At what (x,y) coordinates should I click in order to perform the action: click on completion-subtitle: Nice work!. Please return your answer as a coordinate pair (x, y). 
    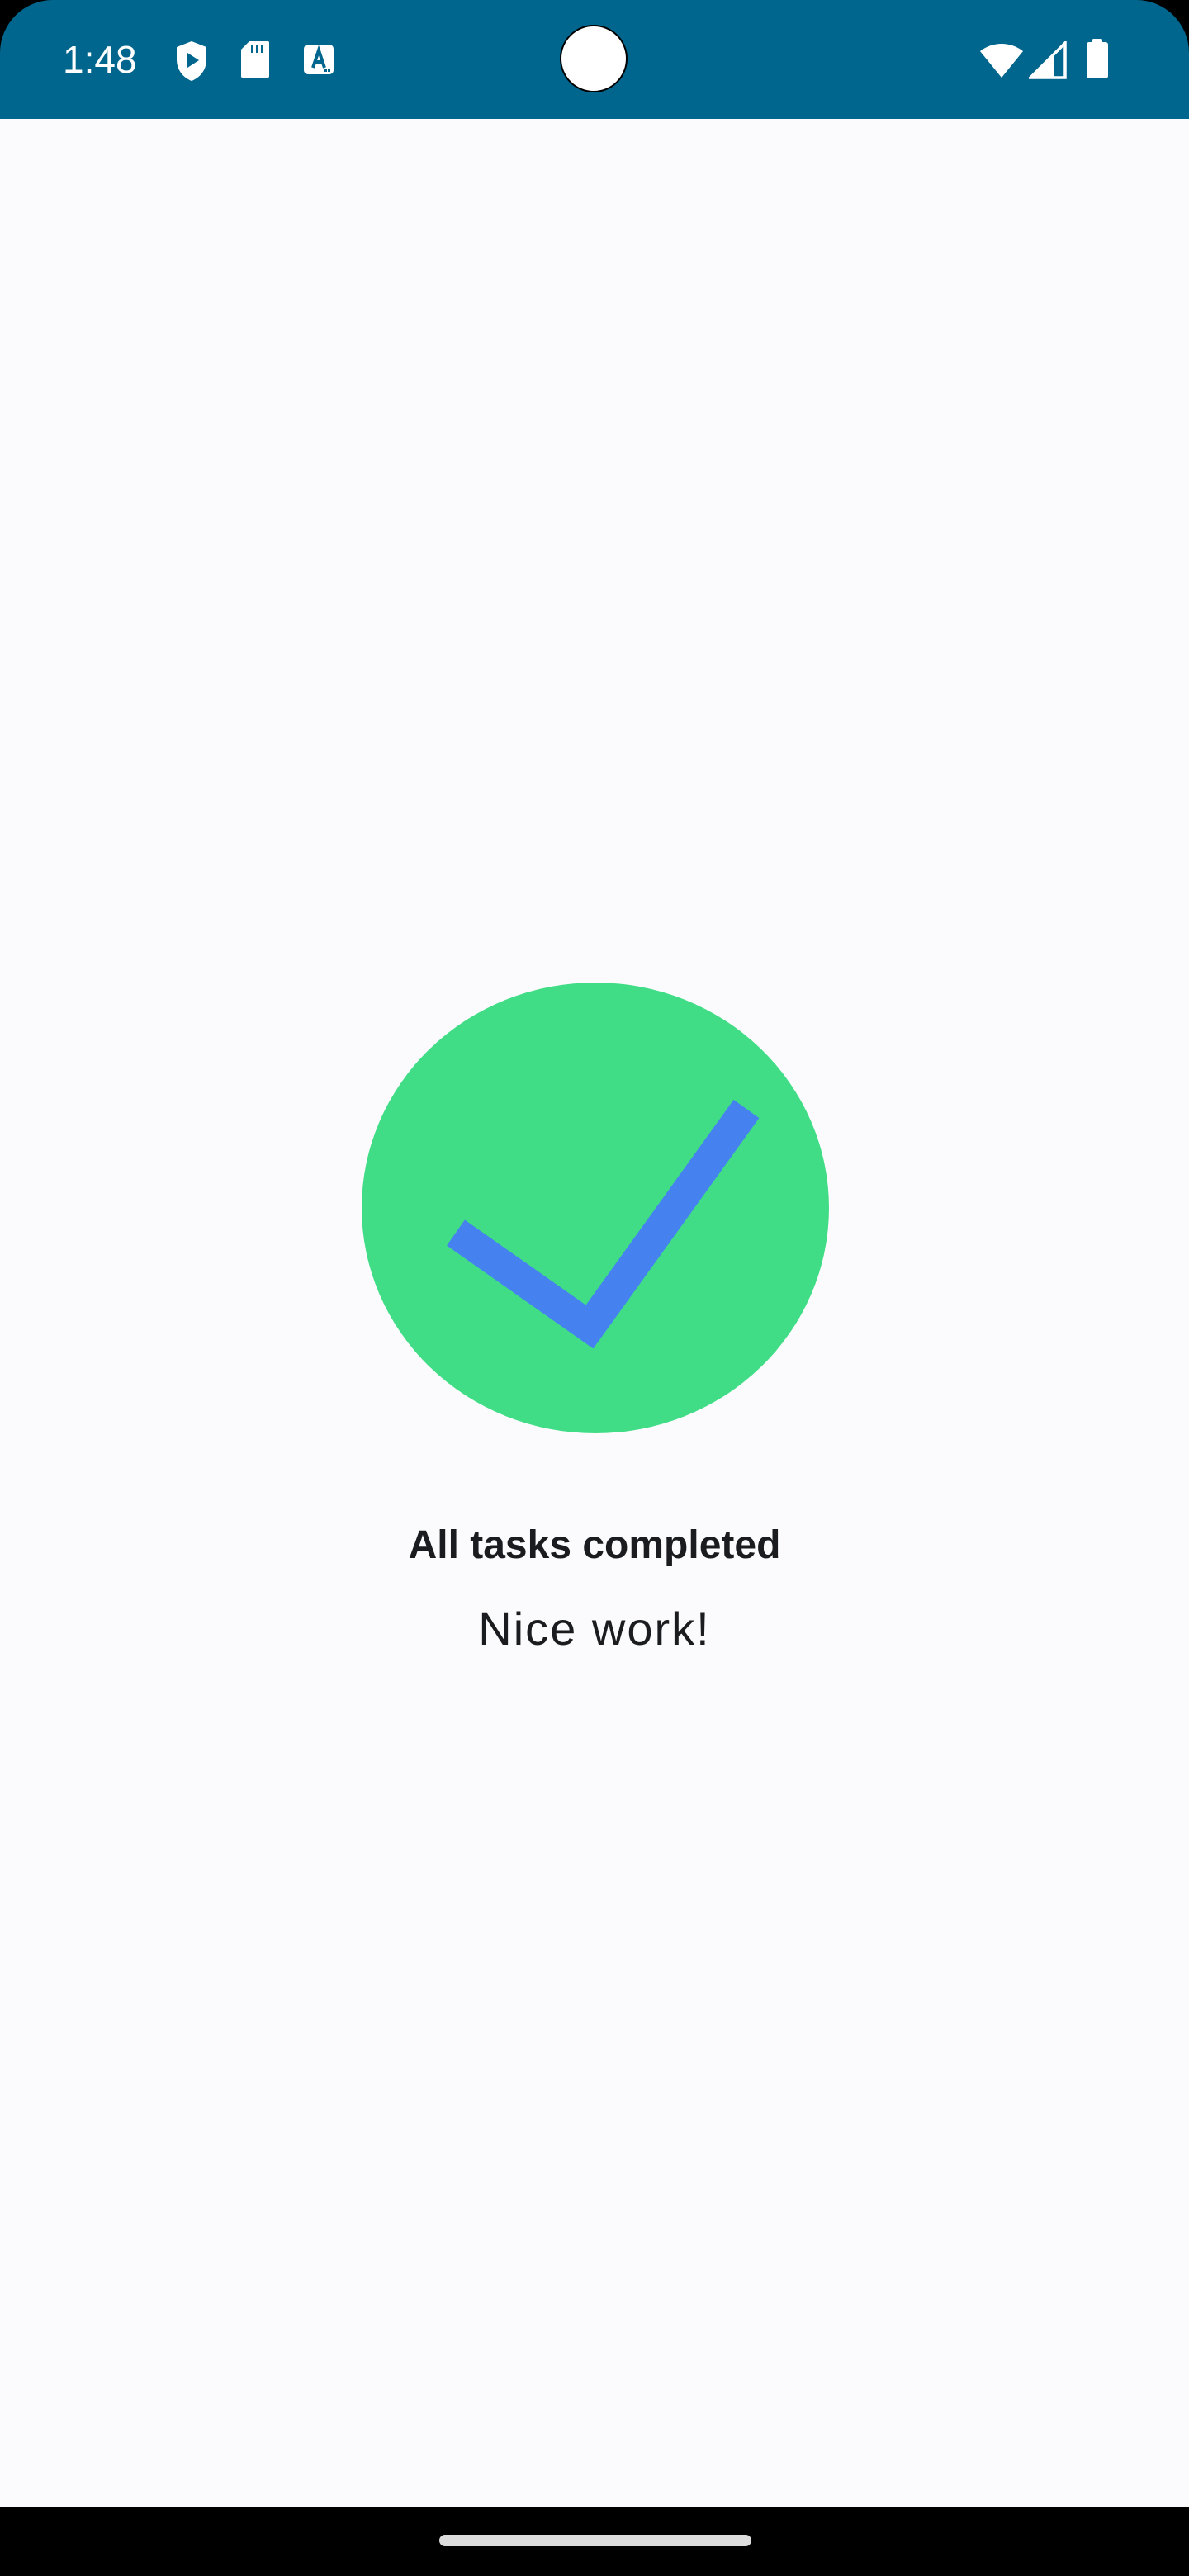
    Looking at the image, I should click on (594, 1629).